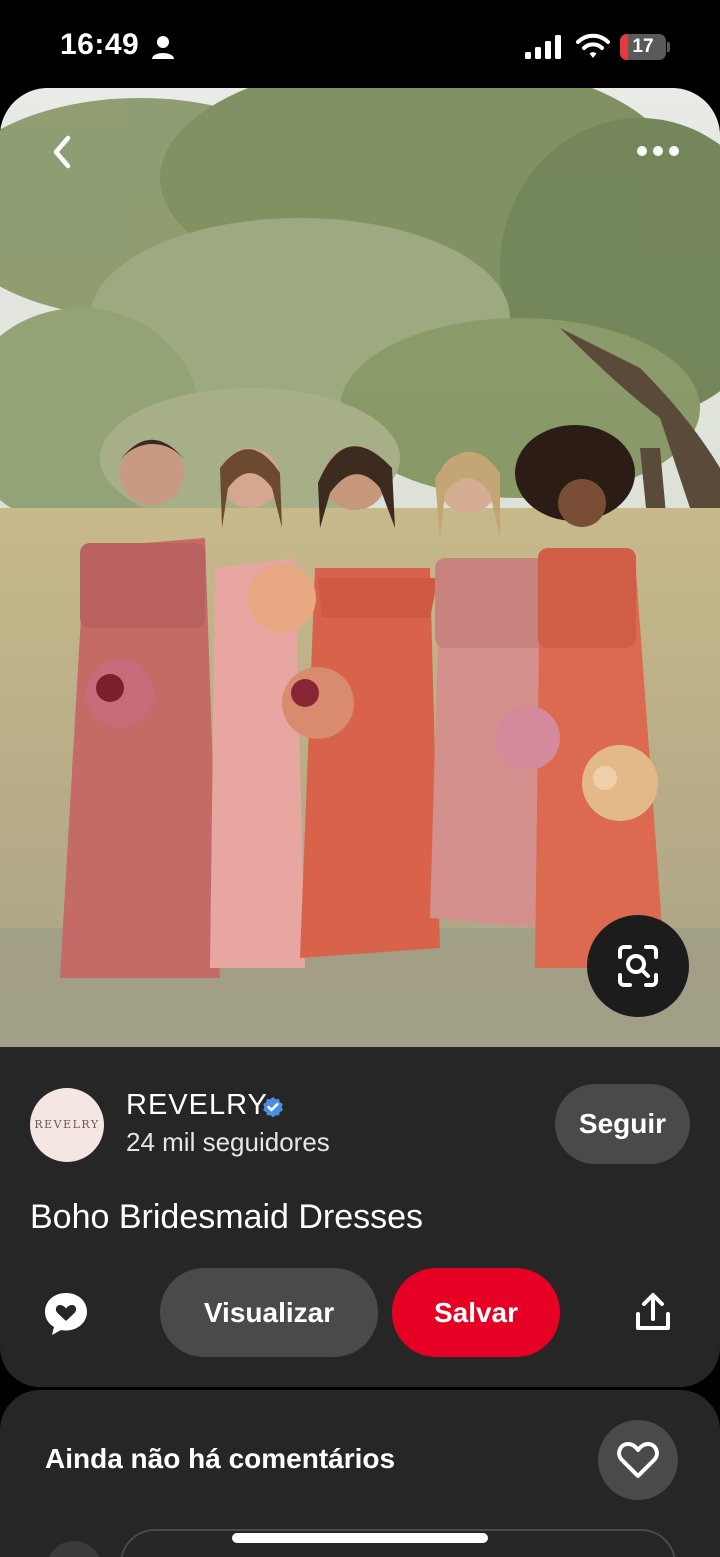 The width and height of the screenshot is (720, 1557). What do you see at coordinates (100, 44) in the screenshot?
I see `status-time: 16:49` at bounding box center [100, 44].